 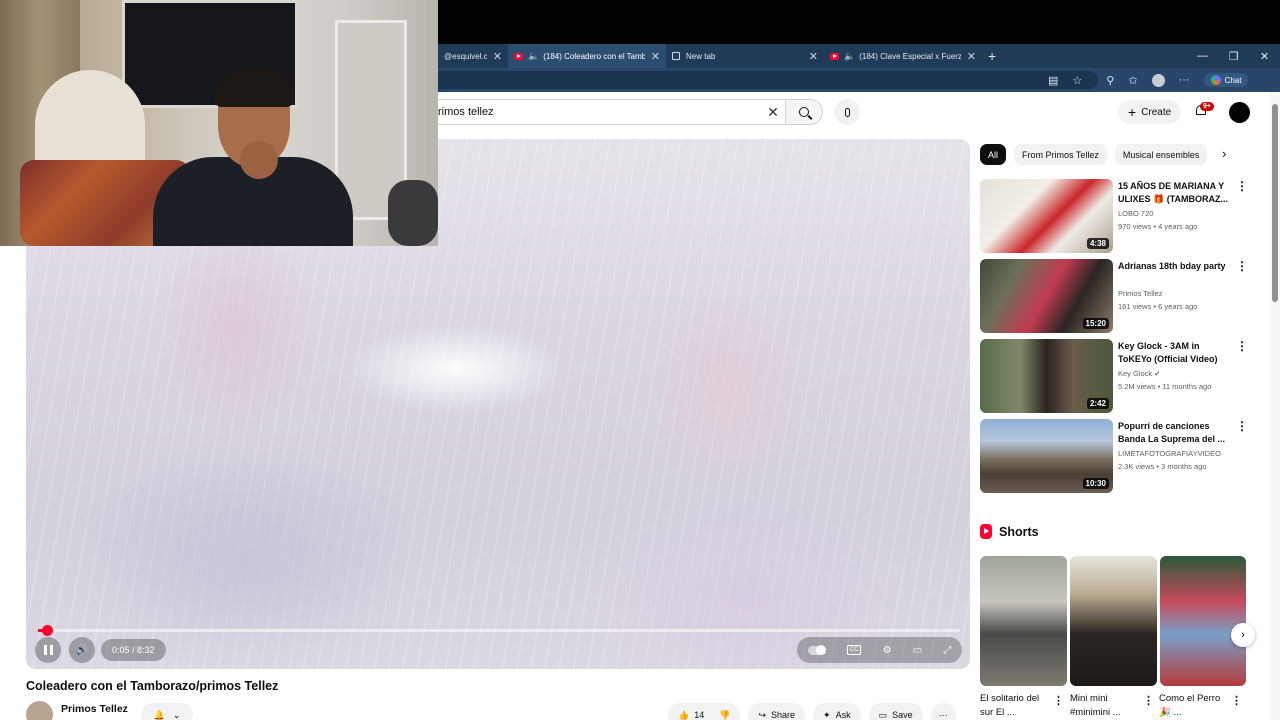 I want to click on account-avatar, so click(x=1239, y=112).